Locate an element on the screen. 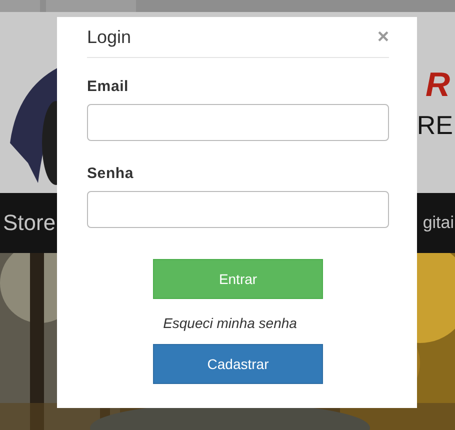  register-button: Cadastrar is located at coordinates (238, 364).